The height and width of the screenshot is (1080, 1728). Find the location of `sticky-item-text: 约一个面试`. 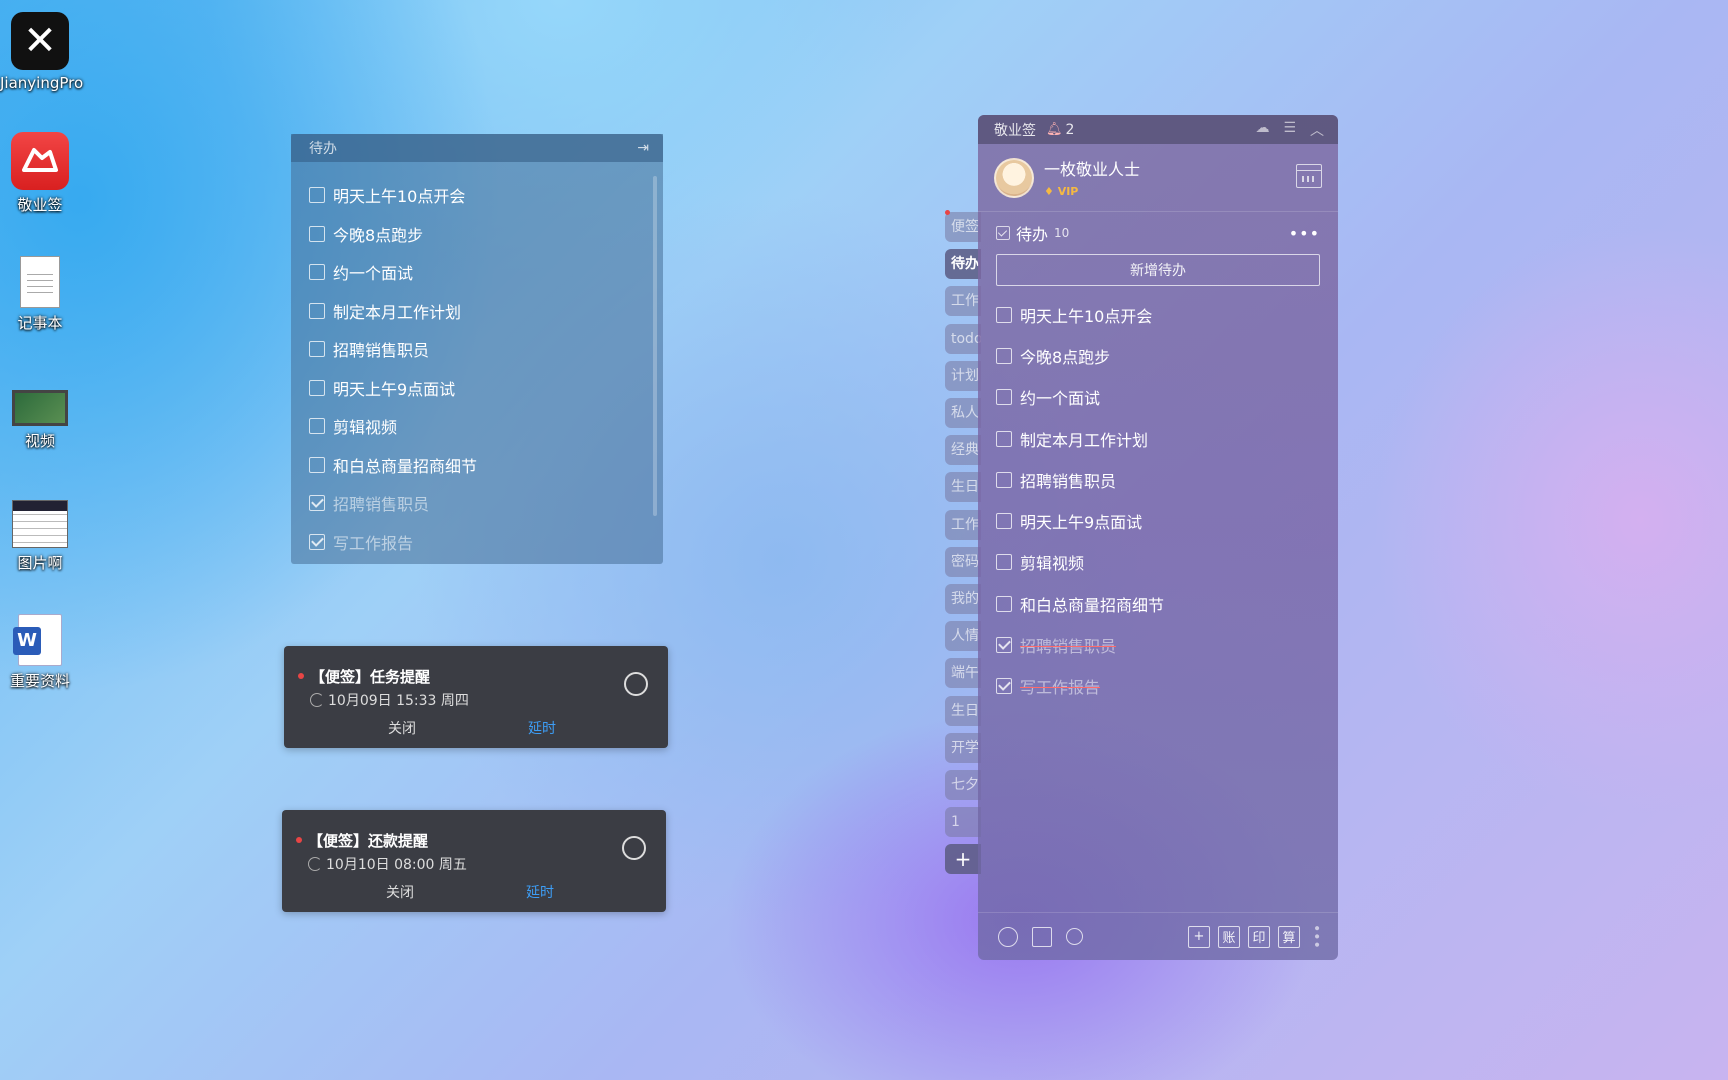

sticky-item-text: 约一个面试 is located at coordinates (373, 274).